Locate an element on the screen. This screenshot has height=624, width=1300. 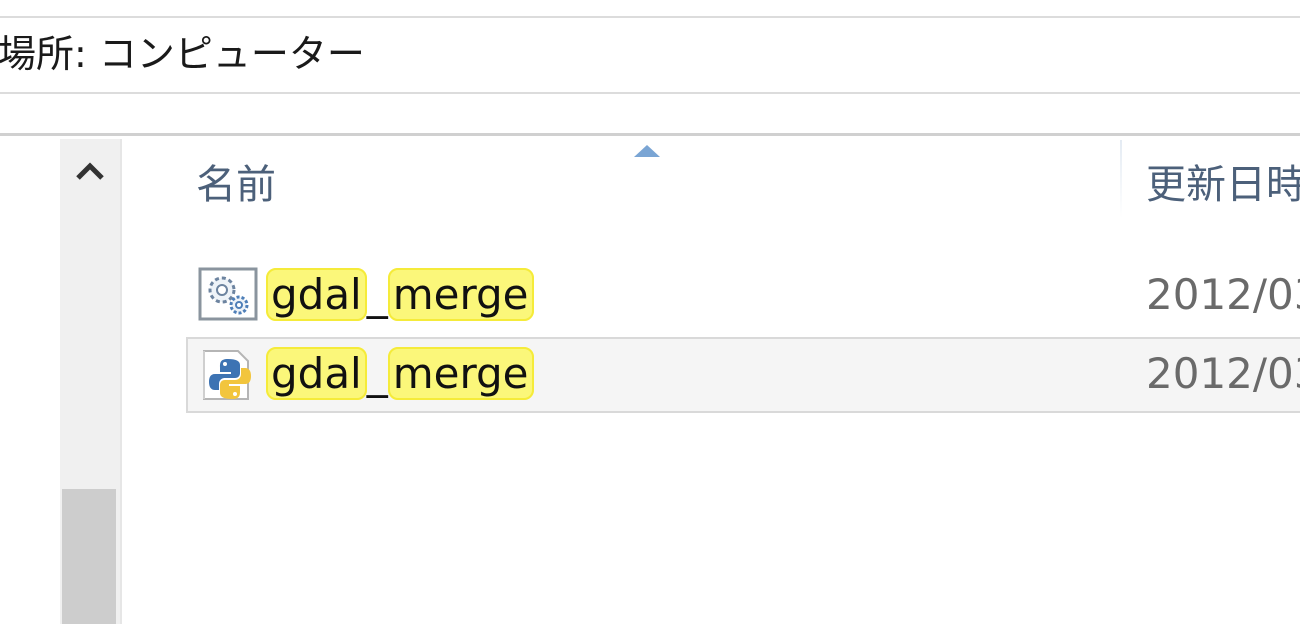
python-file-icon is located at coordinates (227, 375).